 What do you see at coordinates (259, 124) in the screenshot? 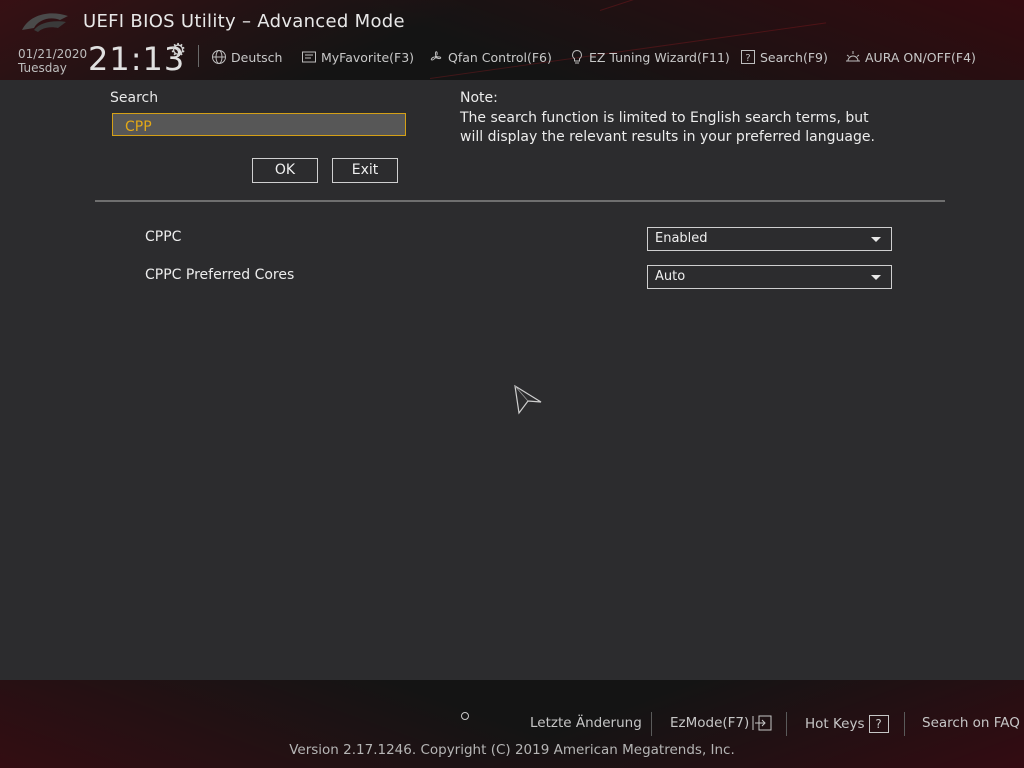
I see `search-input: CPP` at bounding box center [259, 124].